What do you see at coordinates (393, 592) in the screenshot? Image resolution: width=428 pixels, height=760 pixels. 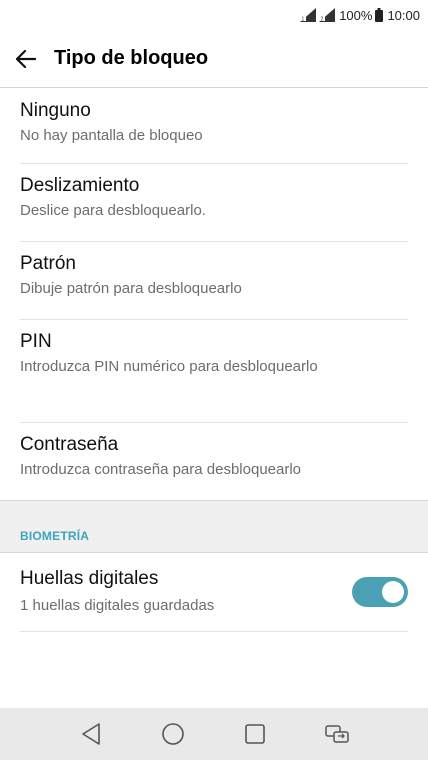 I see `toggle-knob` at bounding box center [393, 592].